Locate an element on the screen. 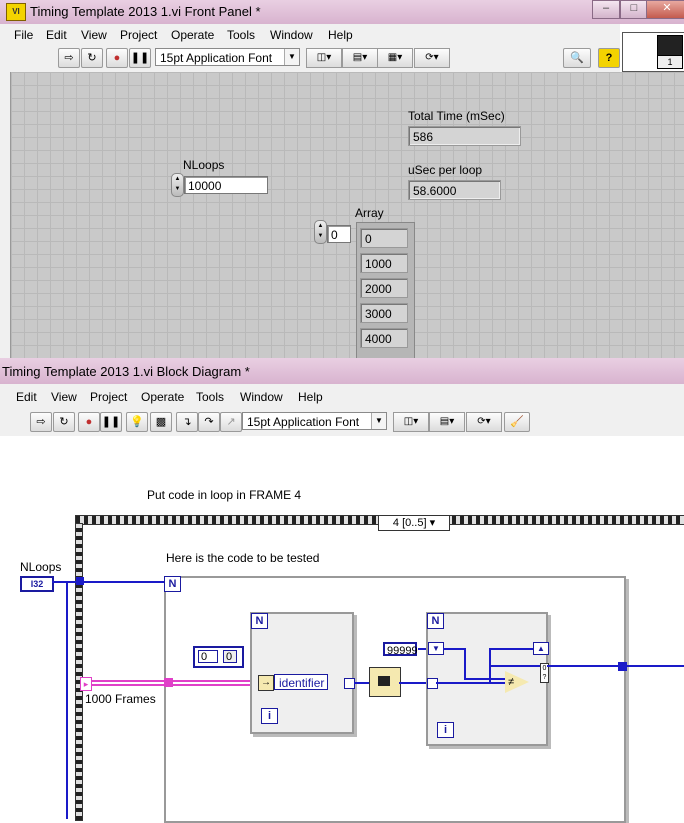 Image resolution: width=684 pixels, height=823 pixels. output-wire is located at coordinates (615, 666).